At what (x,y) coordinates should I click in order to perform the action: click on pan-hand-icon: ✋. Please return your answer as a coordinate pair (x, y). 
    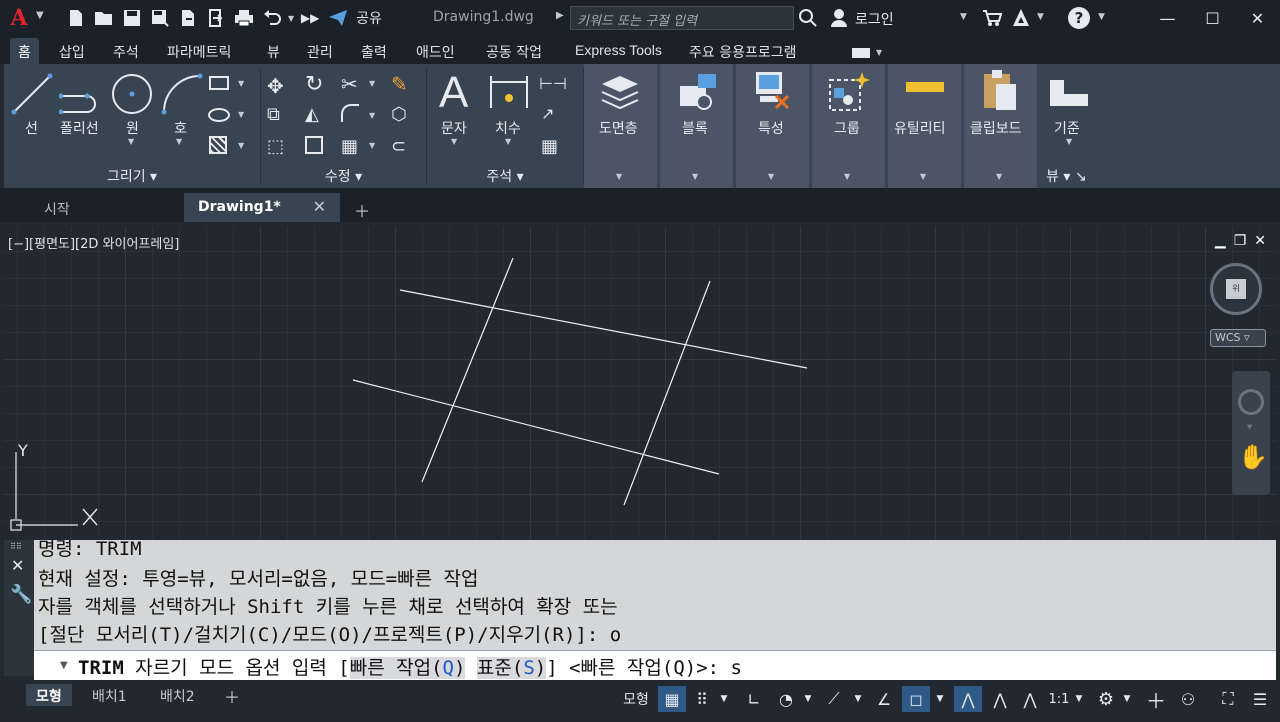
    Looking at the image, I should click on (1253, 457).